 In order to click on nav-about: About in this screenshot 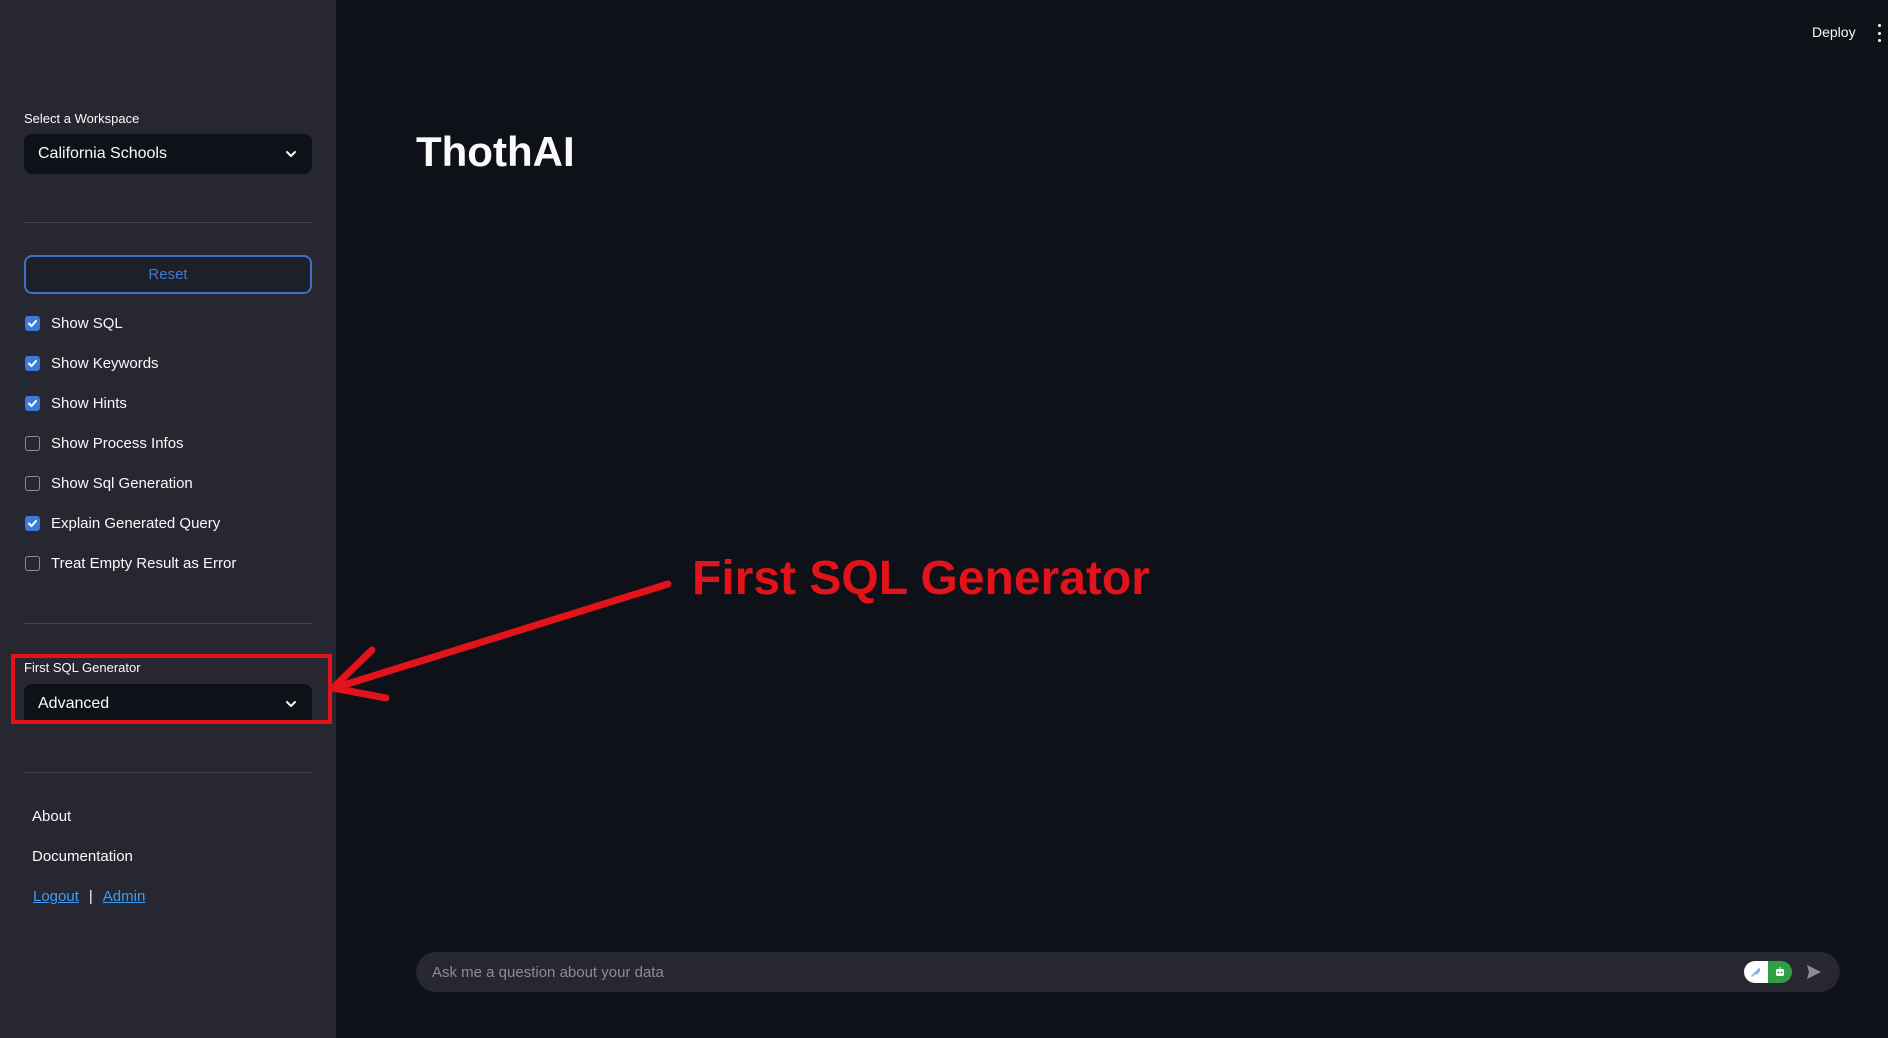, I will do `click(51, 816)`.